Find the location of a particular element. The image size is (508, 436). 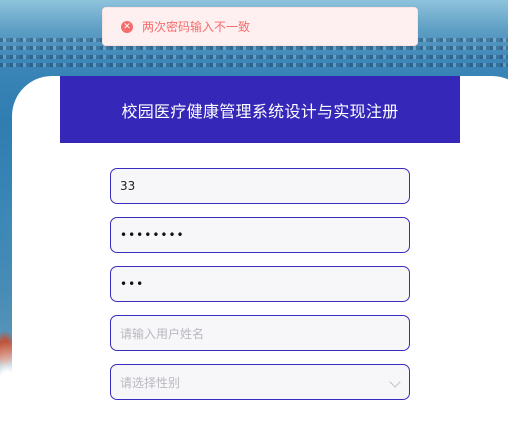

username-input: 33 is located at coordinates (260, 186).